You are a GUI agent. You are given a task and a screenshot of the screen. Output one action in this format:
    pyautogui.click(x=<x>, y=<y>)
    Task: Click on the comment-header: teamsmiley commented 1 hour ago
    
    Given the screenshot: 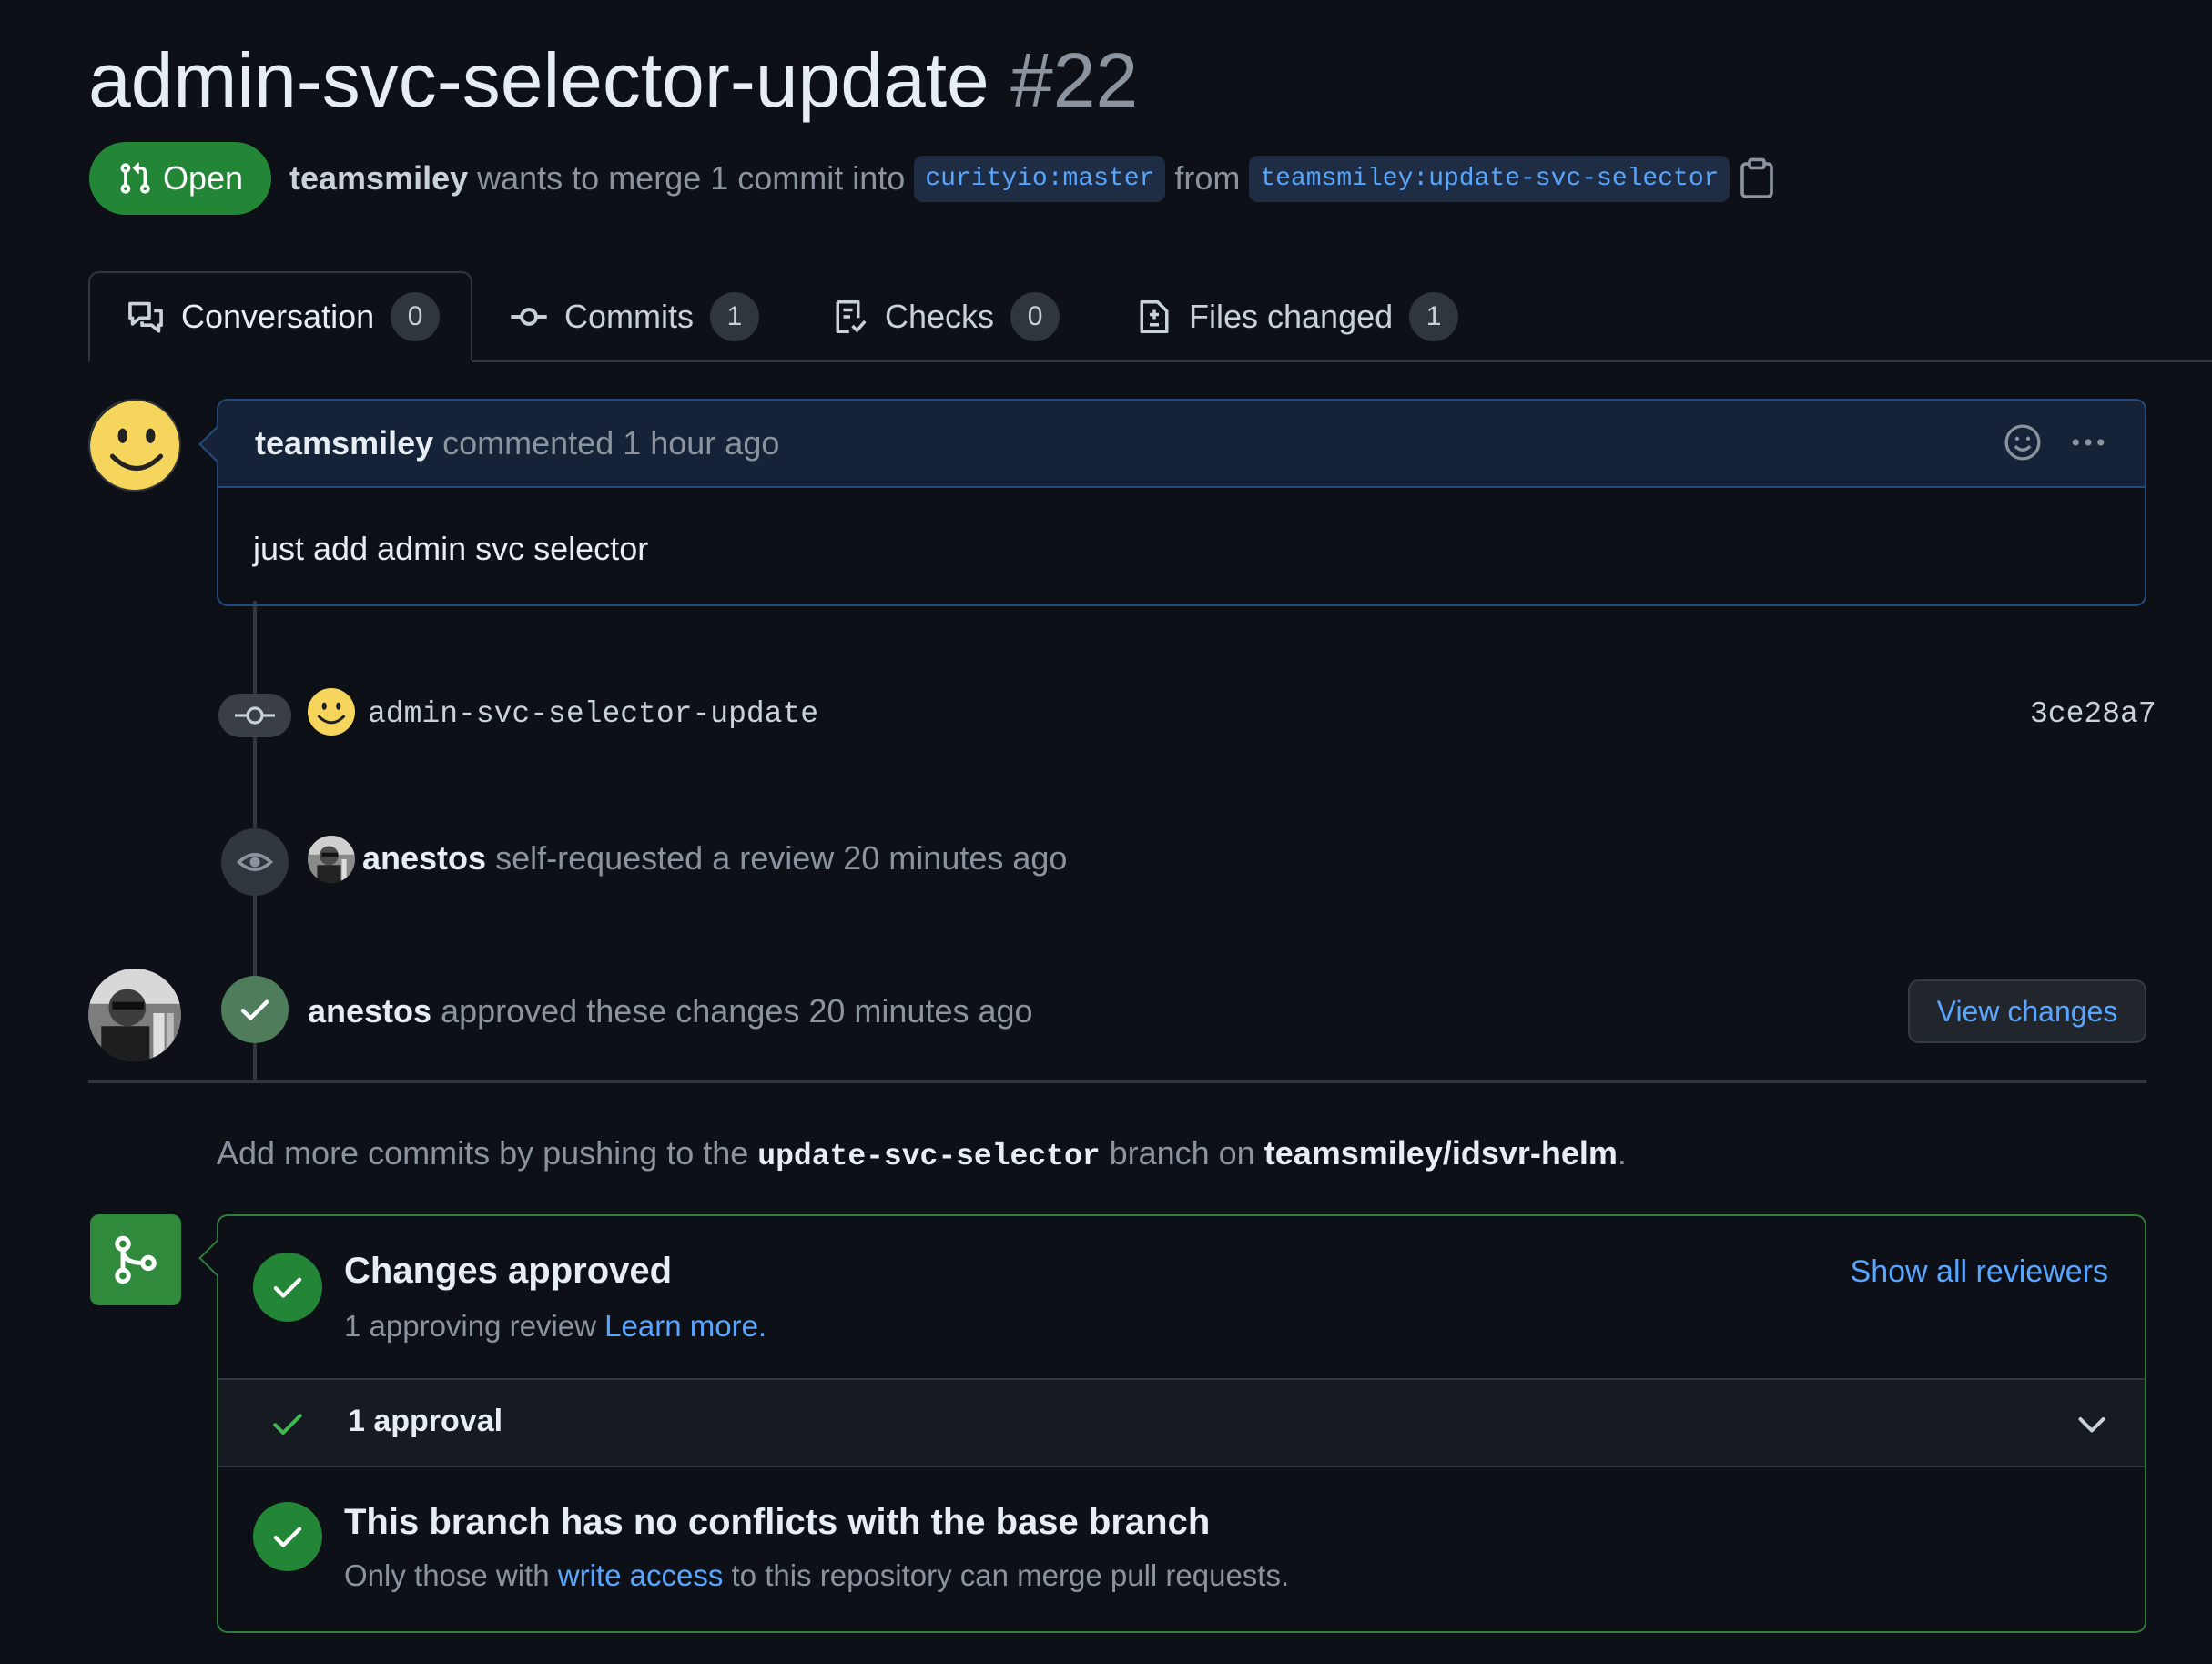 What is the action you would take?
    pyautogui.click(x=1181, y=444)
    